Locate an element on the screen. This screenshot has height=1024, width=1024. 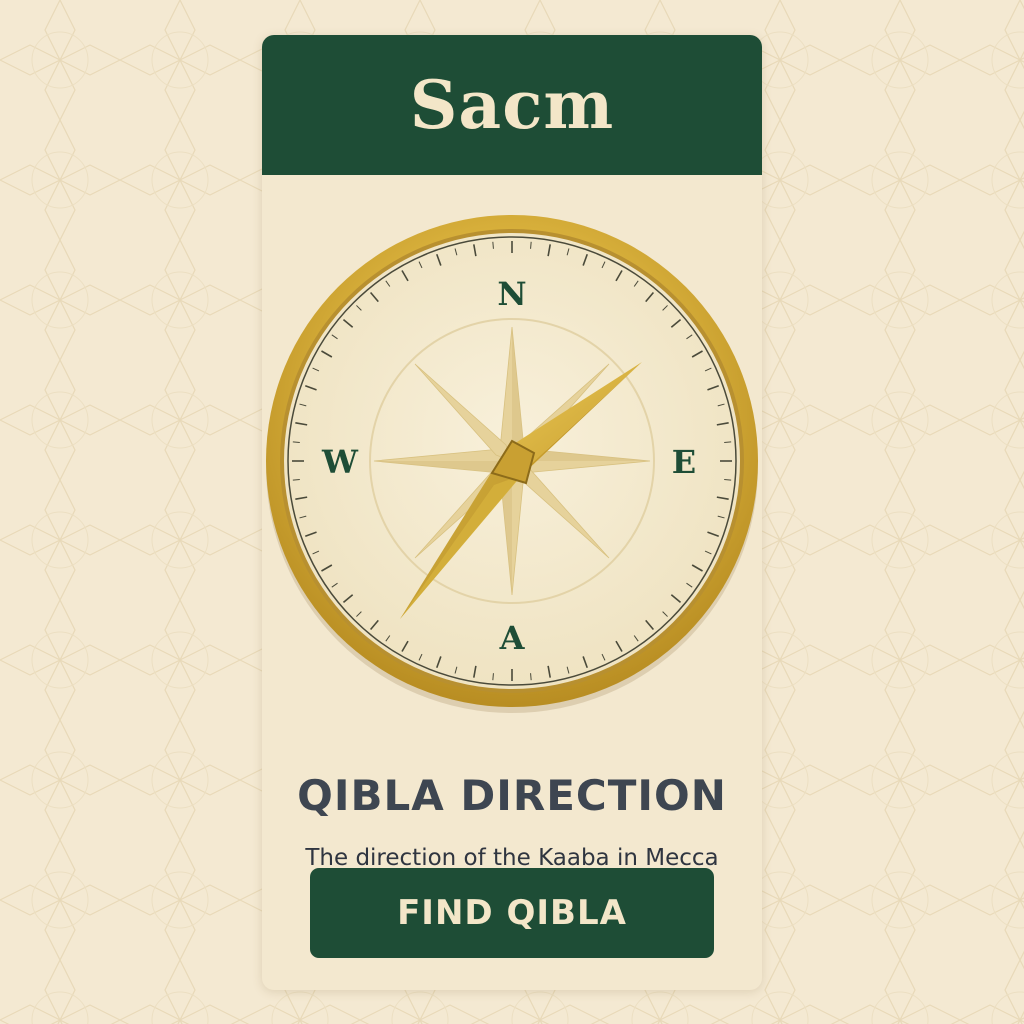
east-label: E is located at coordinates (684, 462).